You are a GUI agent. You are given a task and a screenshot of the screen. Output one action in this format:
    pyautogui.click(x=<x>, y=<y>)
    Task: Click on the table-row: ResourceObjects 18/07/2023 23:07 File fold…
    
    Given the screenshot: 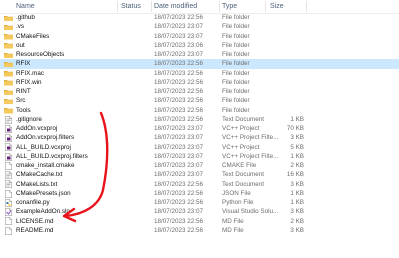 What is the action you would take?
    pyautogui.click(x=199, y=54)
    